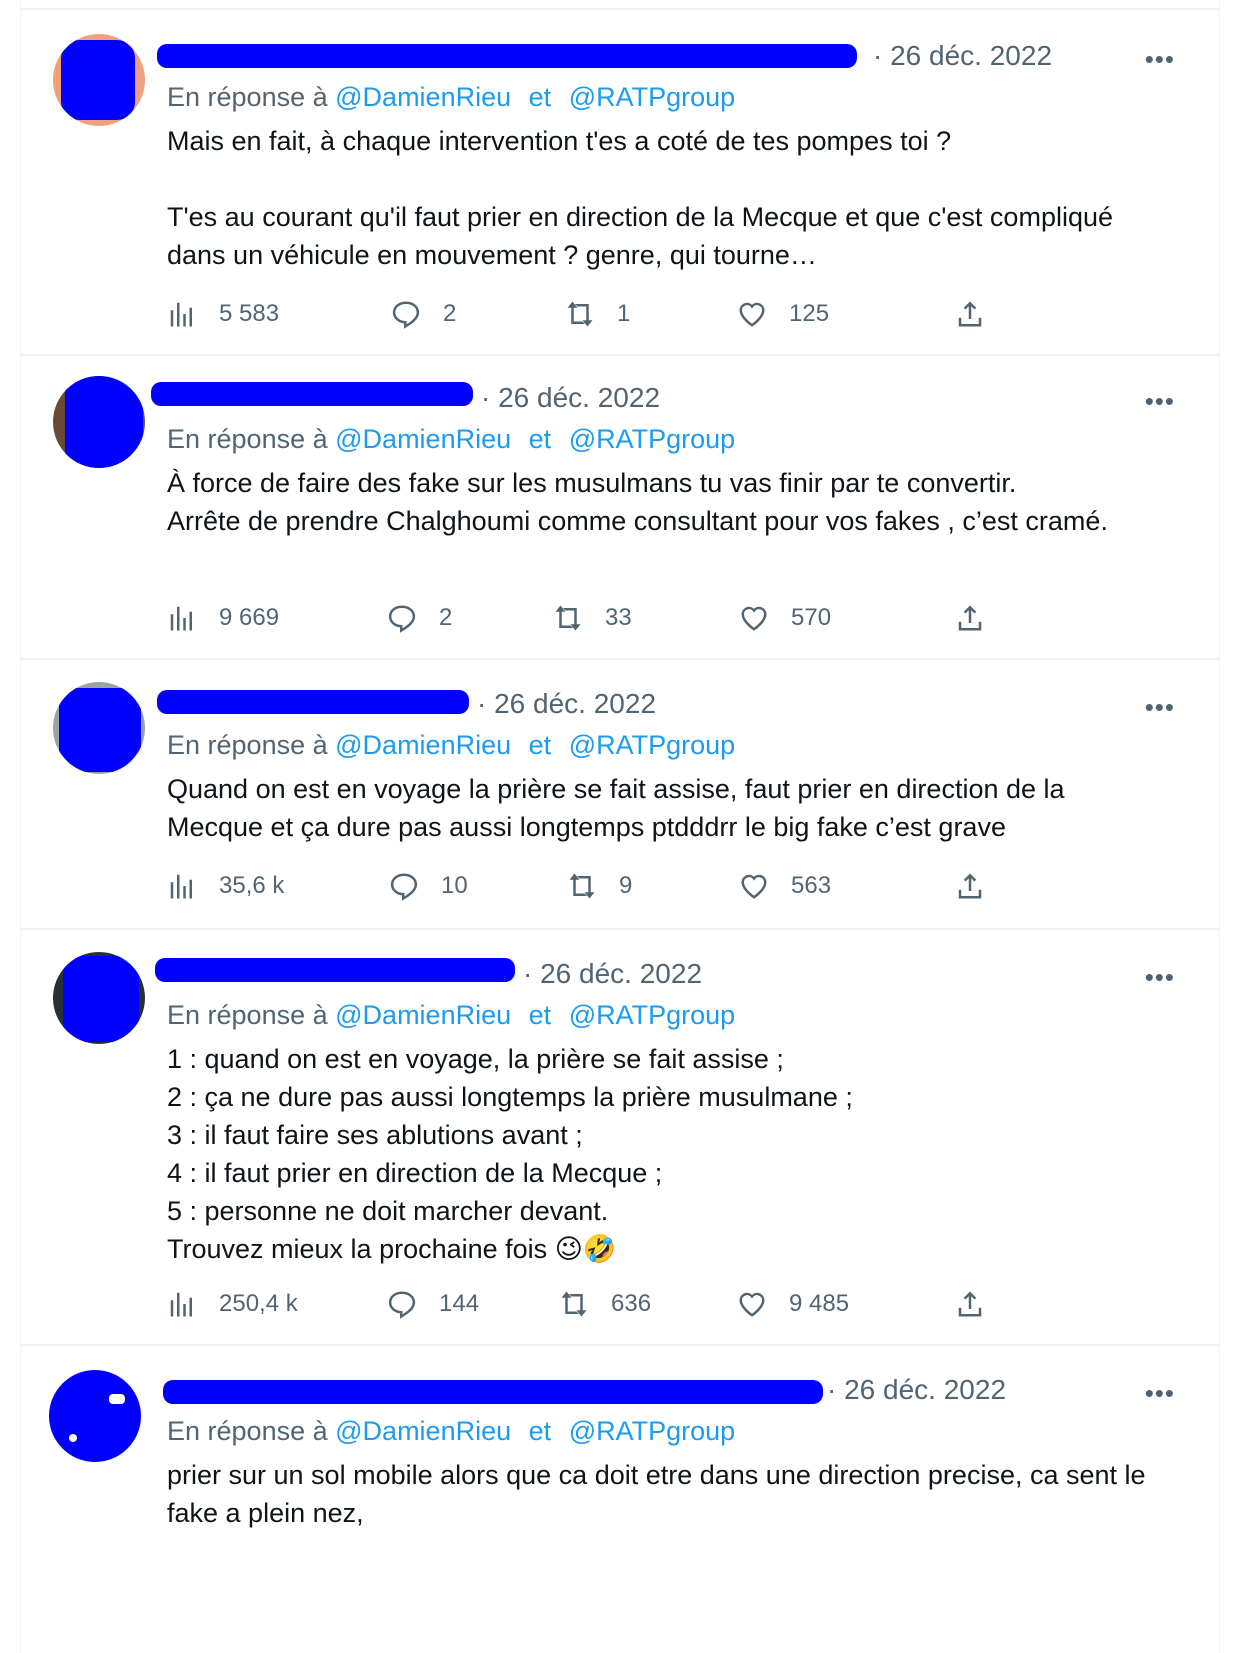  I want to click on tweet-actions: 35,6 k 10 9 563, so click(582, 886).